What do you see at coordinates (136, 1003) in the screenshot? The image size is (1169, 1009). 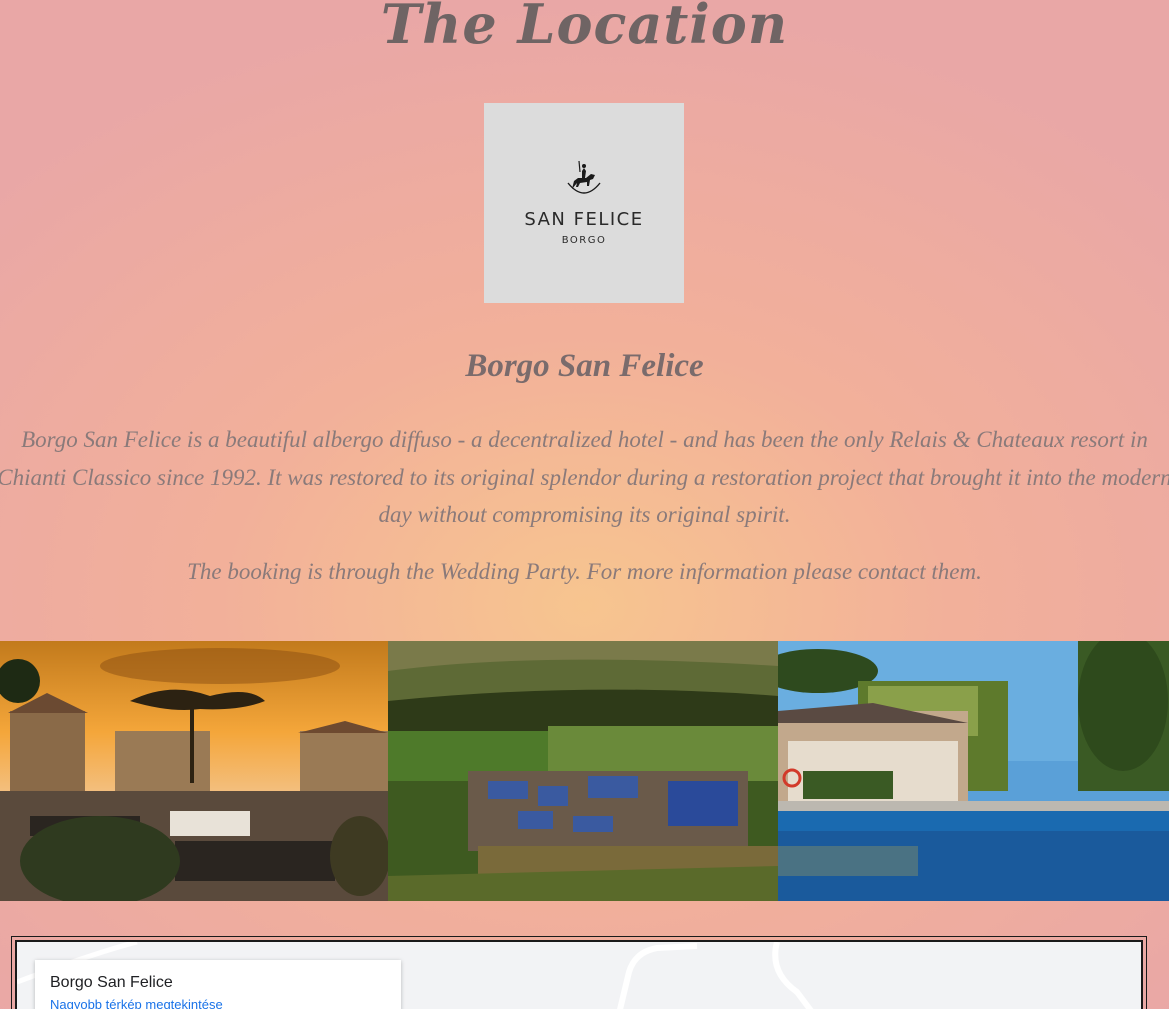 I see `view-larger-map-link: Nagyobb térkép megtekintése` at bounding box center [136, 1003].